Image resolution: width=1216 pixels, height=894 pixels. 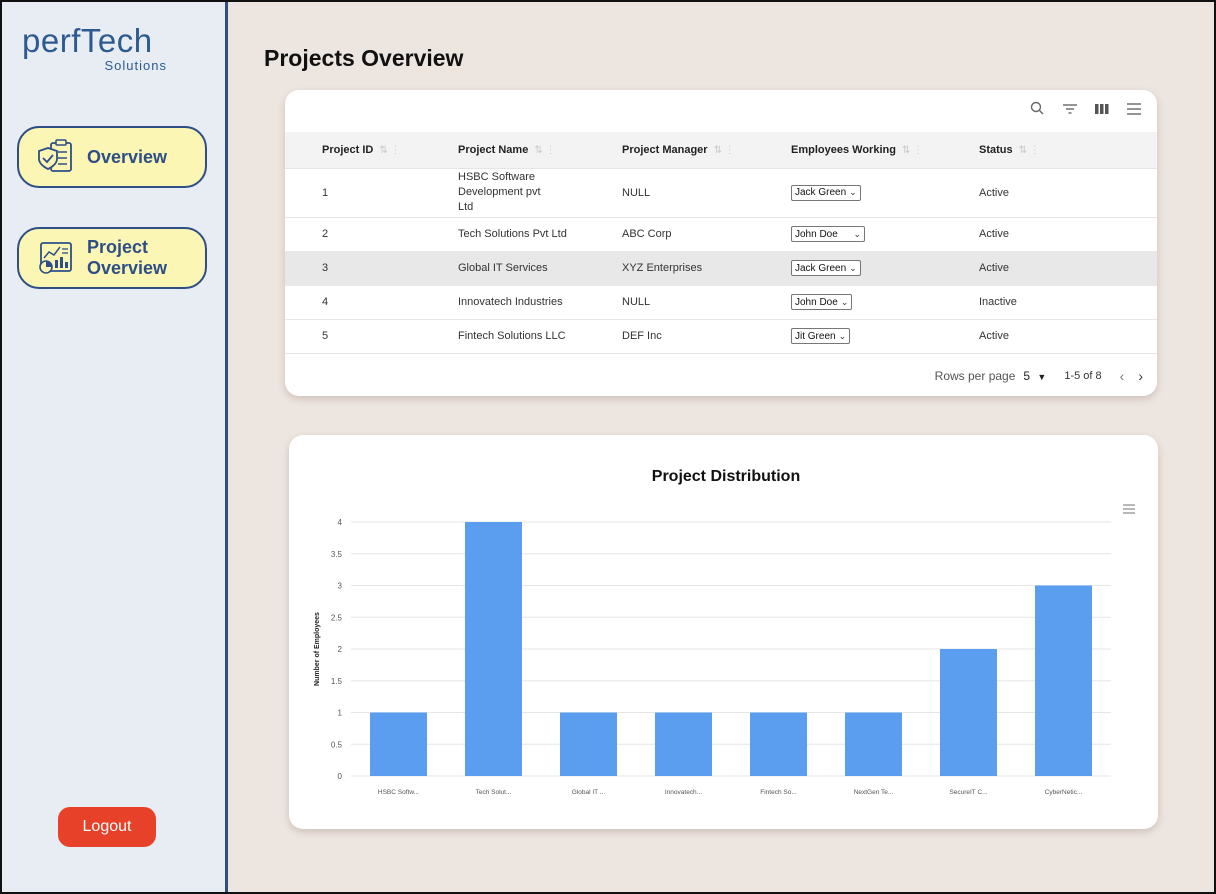 What do you see at coordinates (975, 376) in the screenshot?
I see `rows-per-page-label: Rows per page` at bounding box center [975, 376].